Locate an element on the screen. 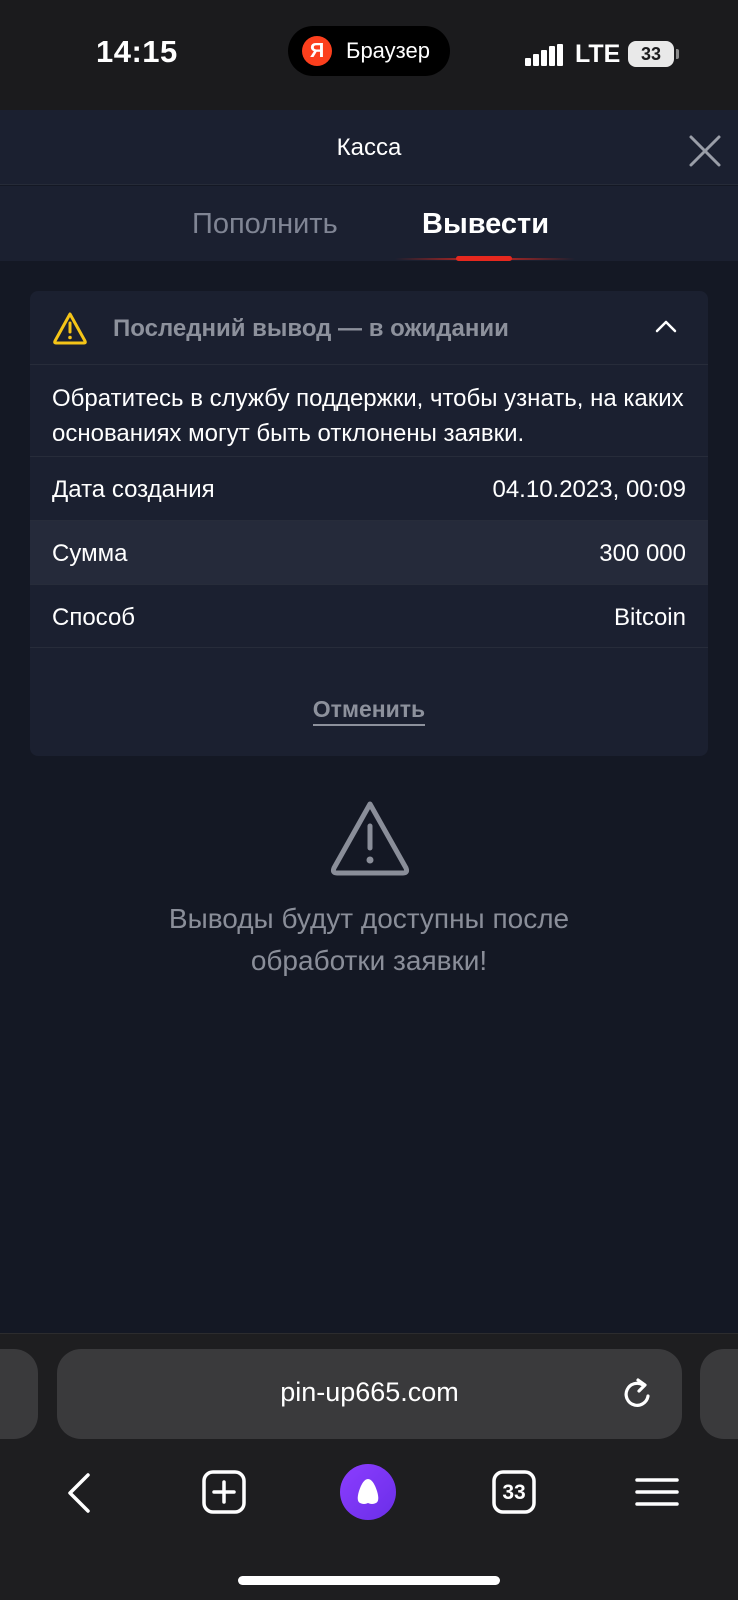 The height and width of the screenshot is (1600, 738). cancel-button-wrap: Отменить is located at coordinates (369, 711).